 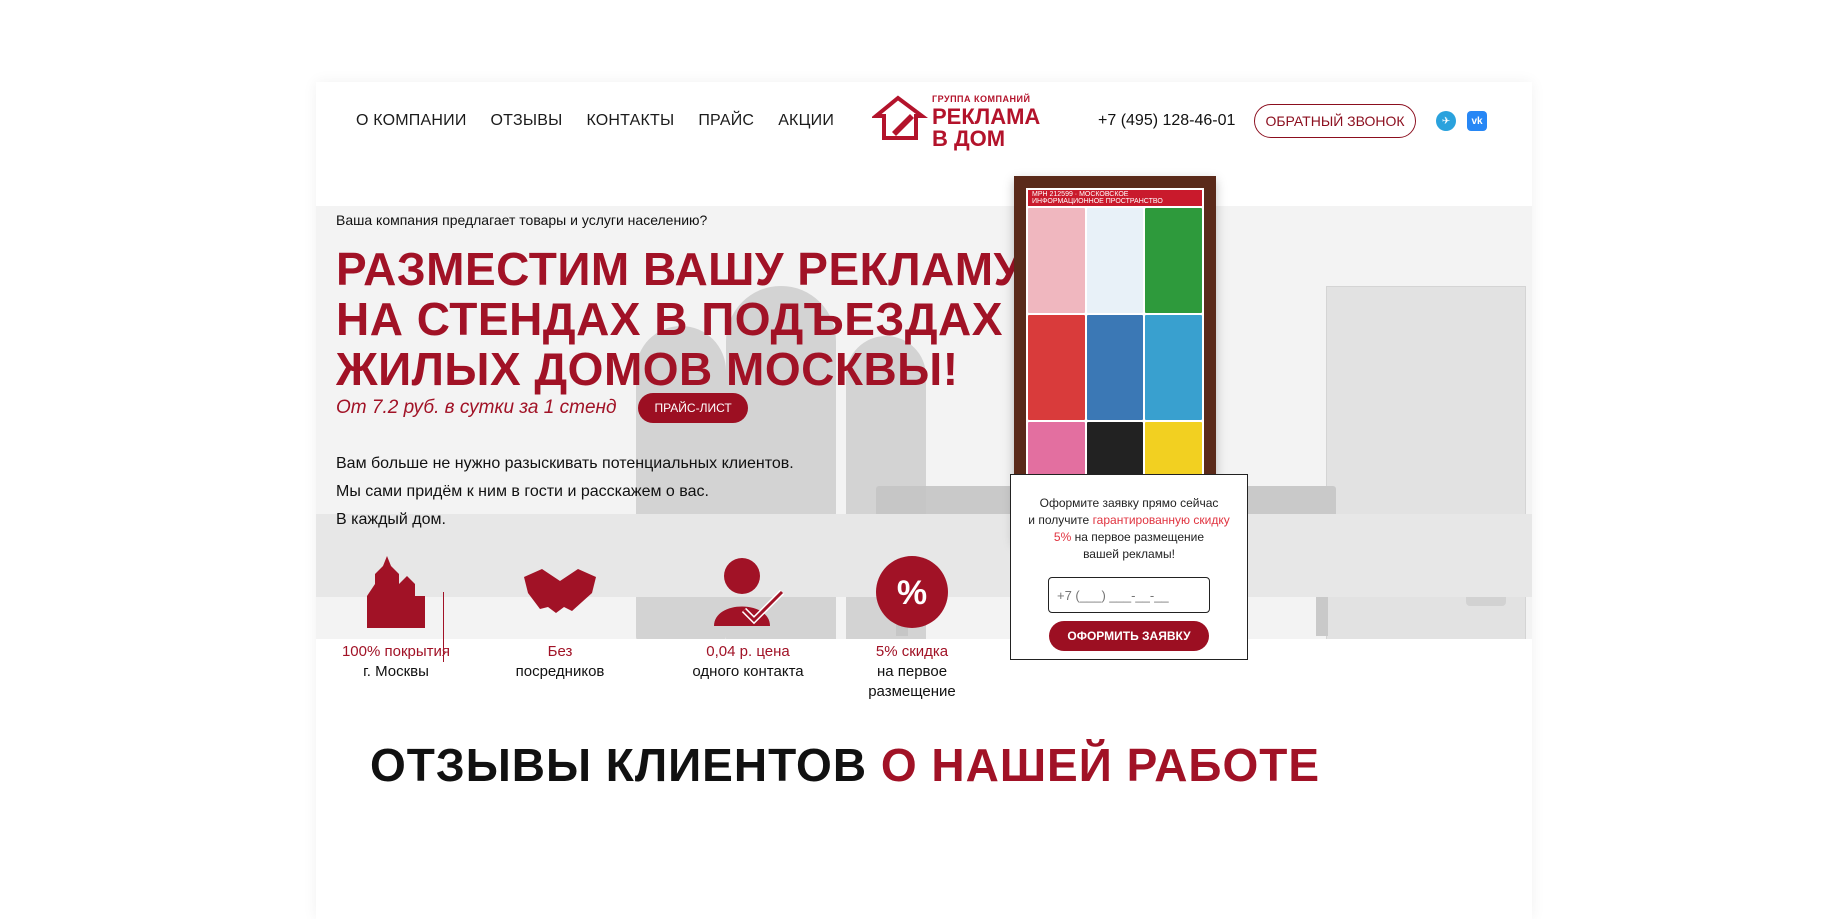 I want to click on form-highlight: гарантированную скидку, so click(x=1161, y=520).